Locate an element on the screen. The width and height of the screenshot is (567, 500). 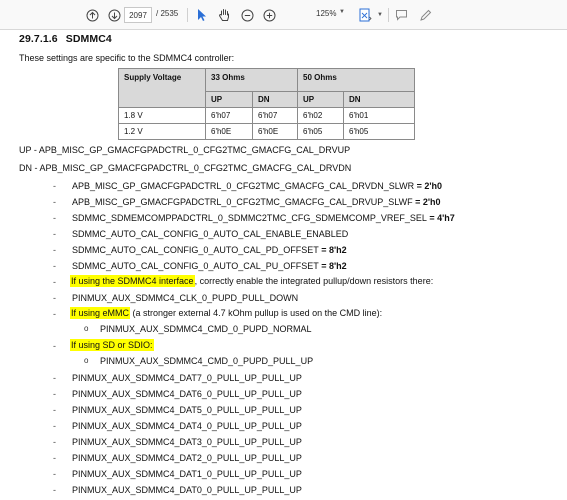
page-number-input: 2097 is located at coordinates (138, 15).